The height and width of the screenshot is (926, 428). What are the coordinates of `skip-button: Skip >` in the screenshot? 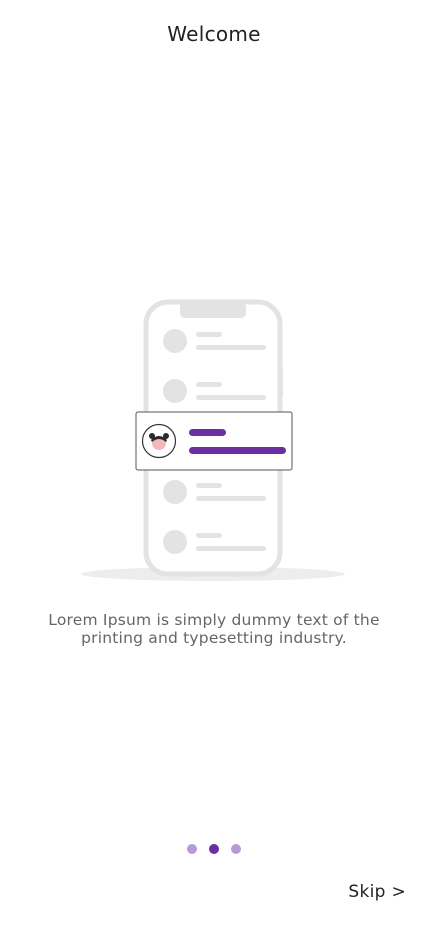 It's located at (377, 892).